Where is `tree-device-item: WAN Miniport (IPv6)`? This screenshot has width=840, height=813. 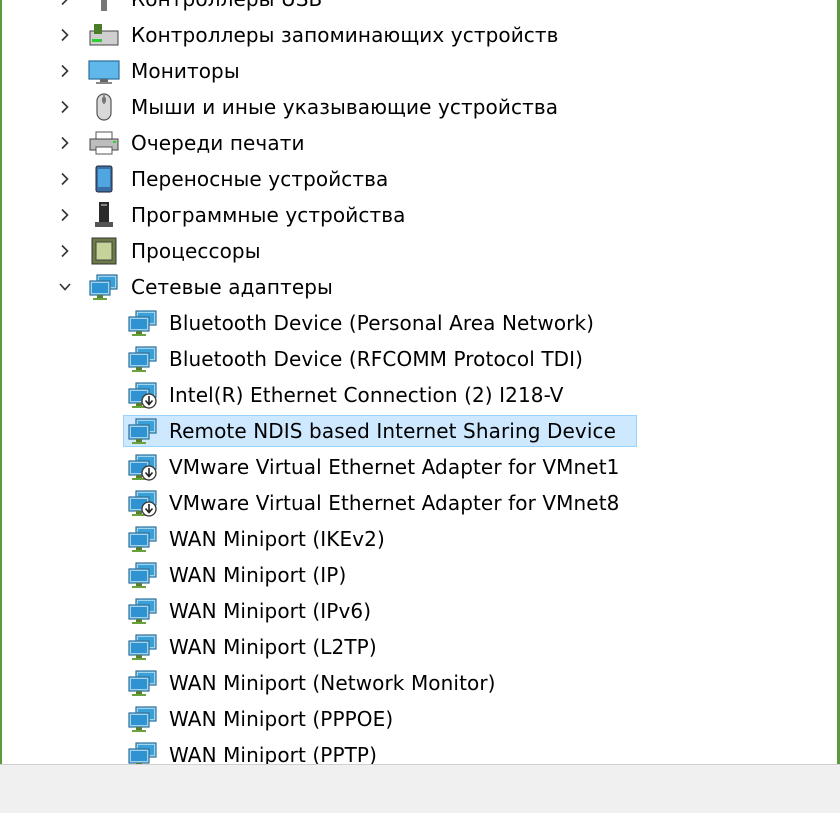
tree-device-item: WAN Miniport (IPv6) is located at coordinates (417, 611).